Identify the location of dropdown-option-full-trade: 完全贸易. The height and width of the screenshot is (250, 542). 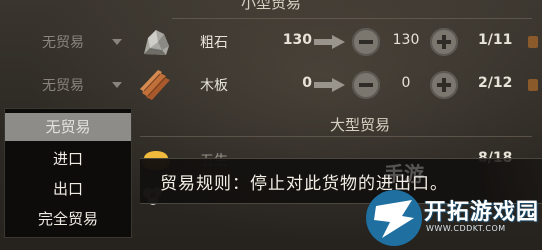
(68, 219).